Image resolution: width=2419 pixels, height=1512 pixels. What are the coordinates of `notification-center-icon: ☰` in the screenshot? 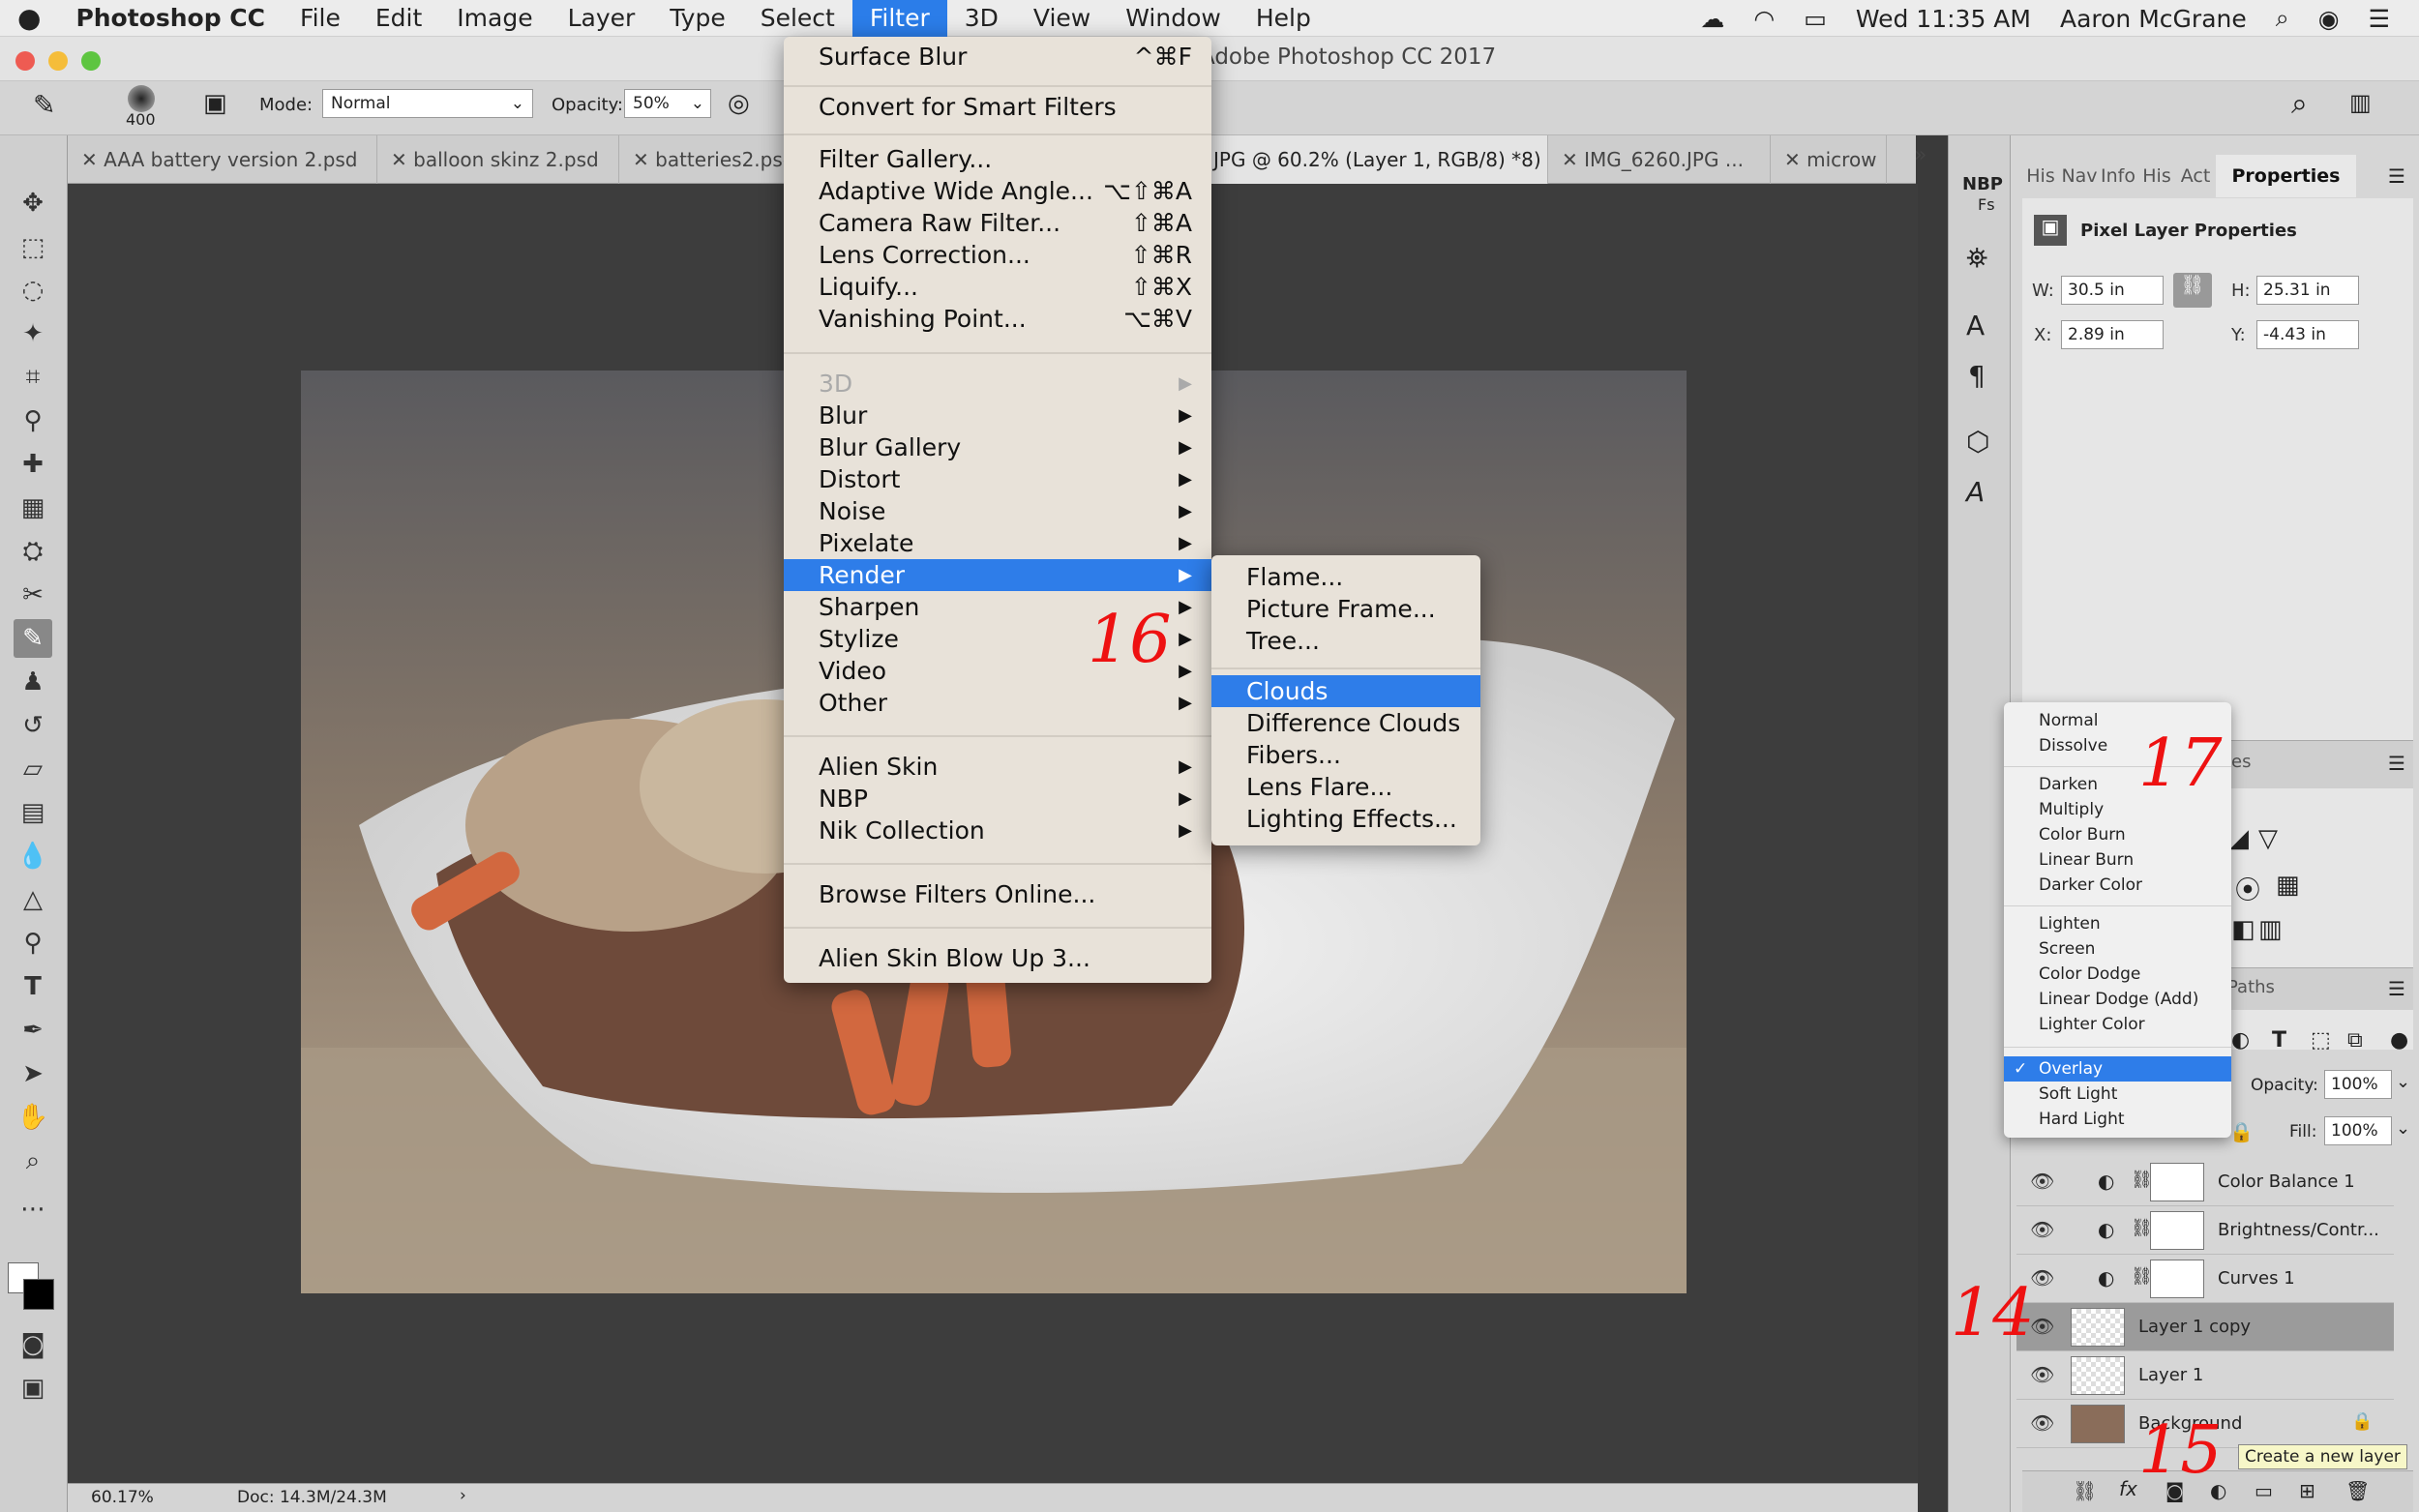 It's located at (2379, 19).